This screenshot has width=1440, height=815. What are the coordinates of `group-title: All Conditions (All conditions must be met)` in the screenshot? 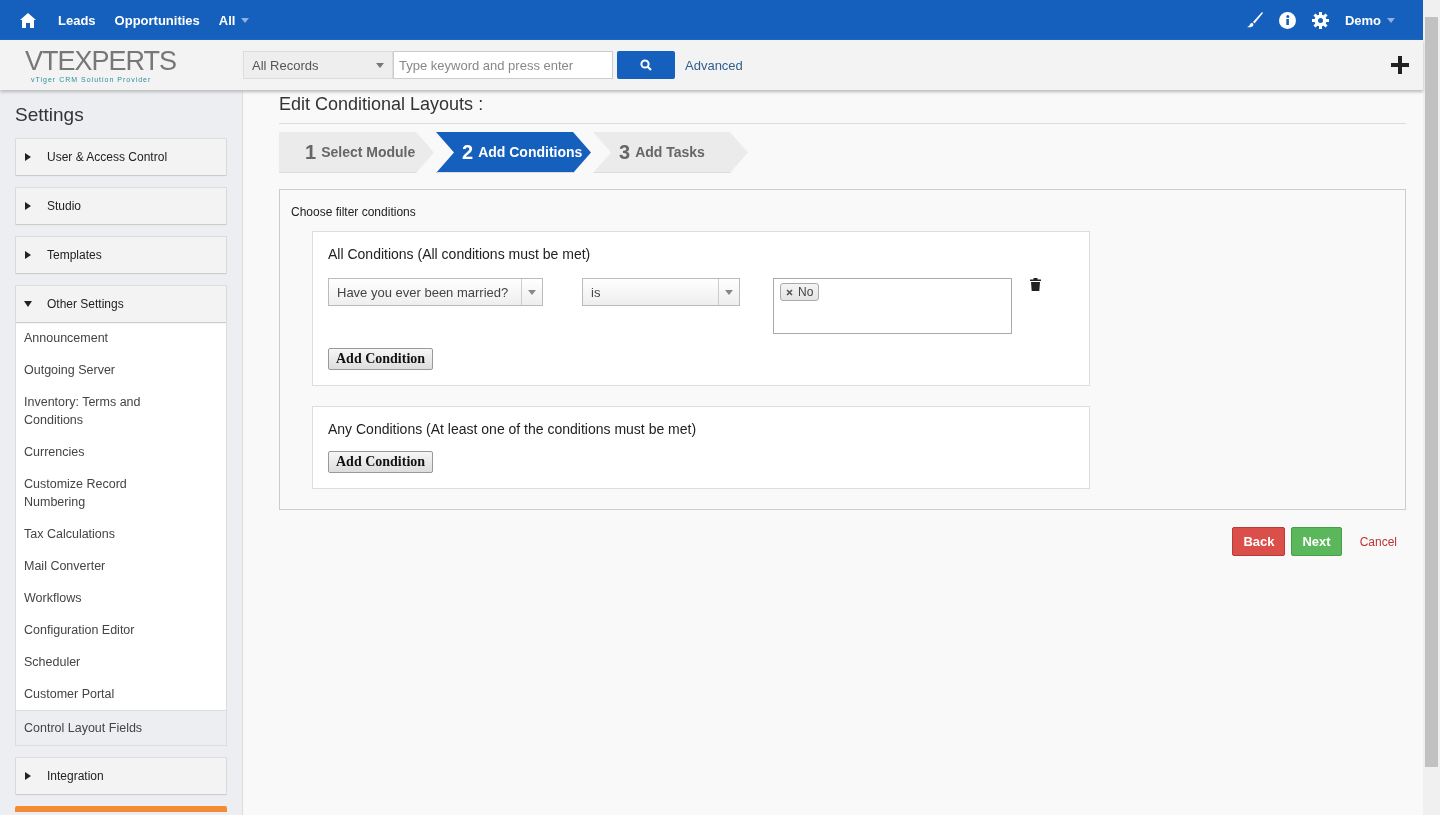 It's located at (459, 254).